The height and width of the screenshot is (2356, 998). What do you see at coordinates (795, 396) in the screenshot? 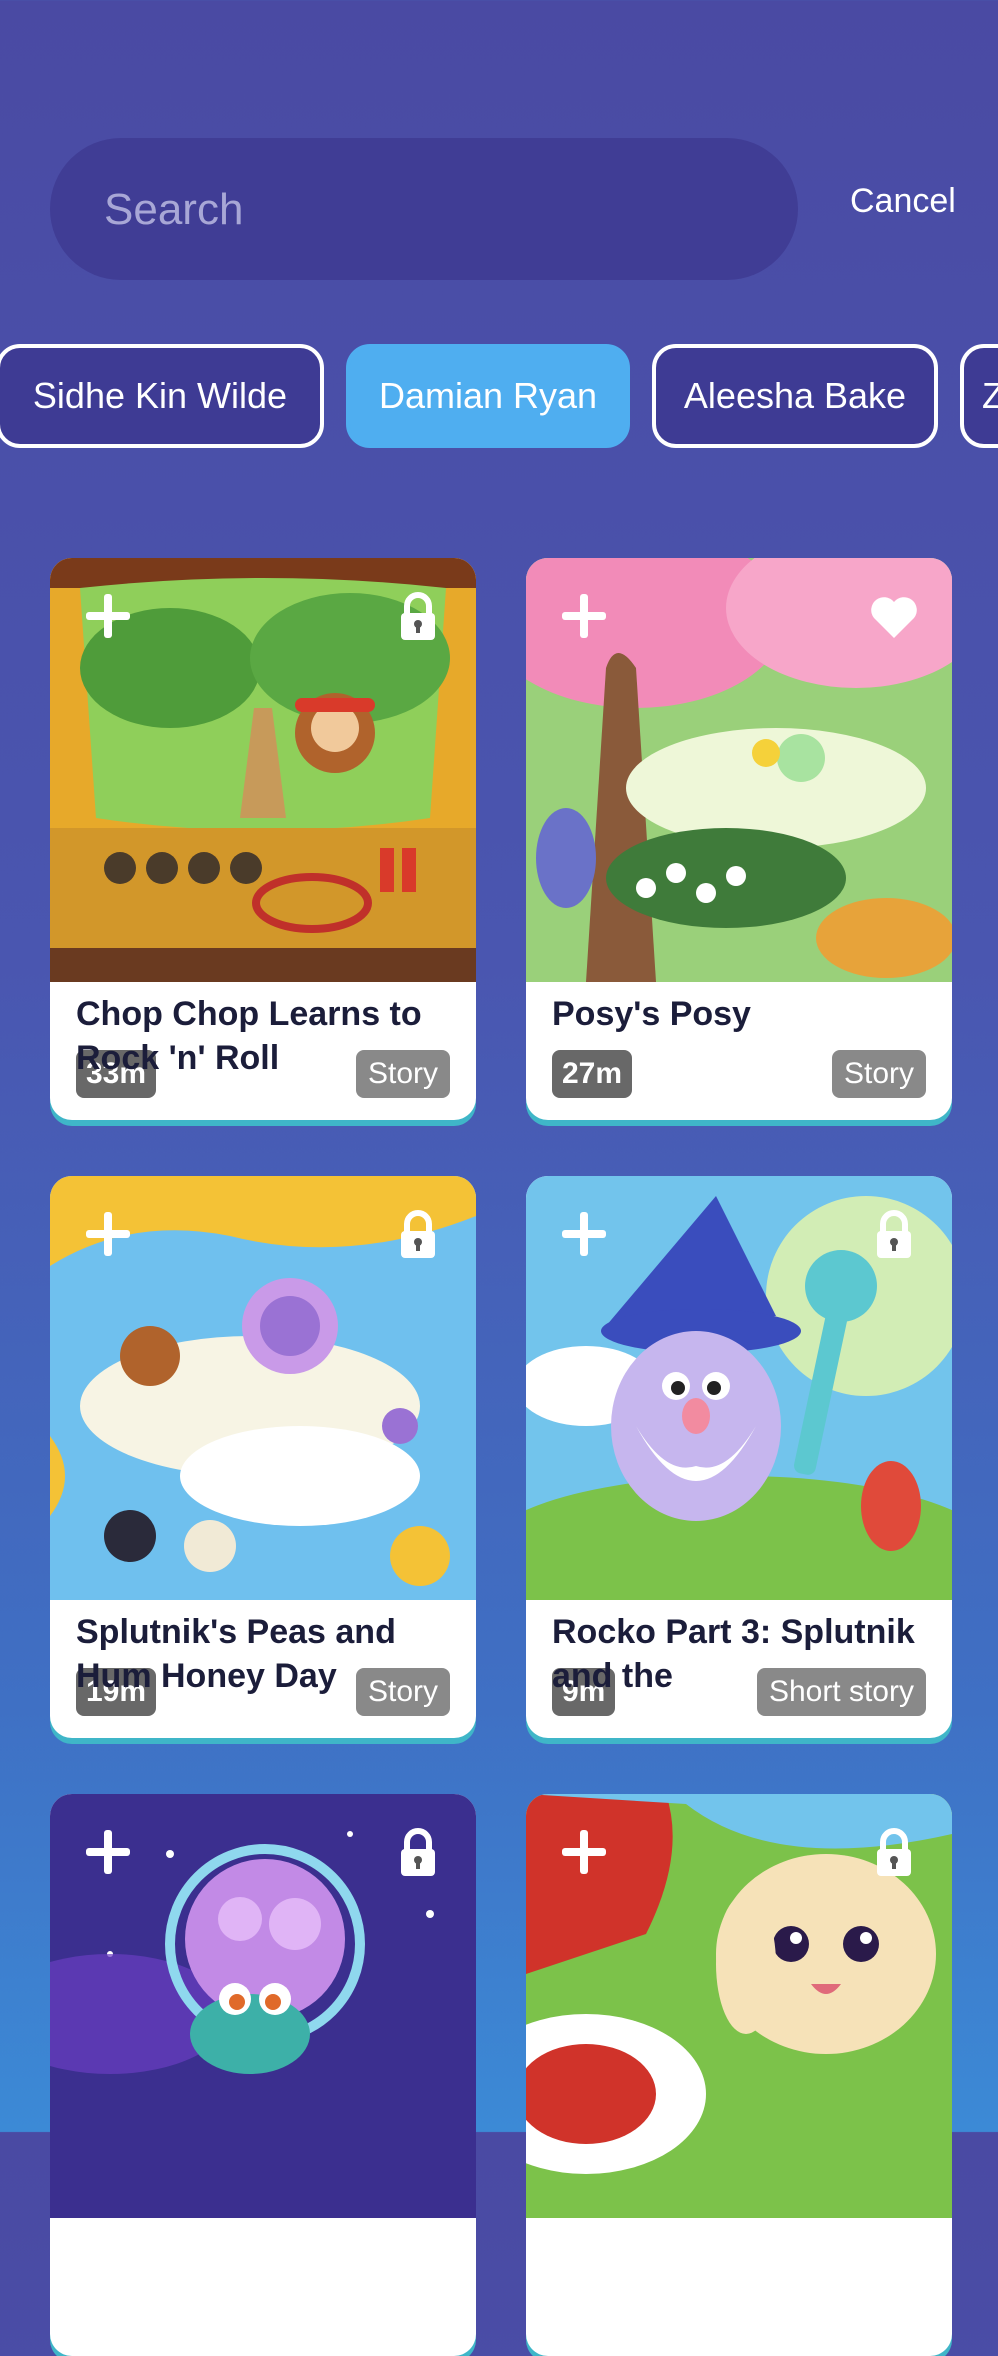
I see `chip-aleesha-bake: Aleesha Bake` at bounding box center [795, 396].